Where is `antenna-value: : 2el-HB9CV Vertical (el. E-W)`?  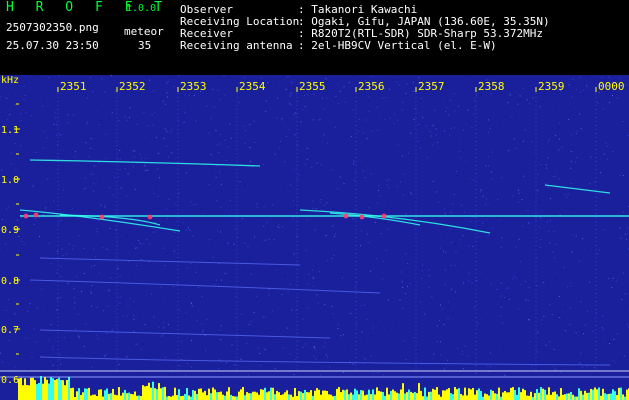 antenna-value: : 2el-HB9CV Vertical (el. E-W) is located at coordinates (397, 45).